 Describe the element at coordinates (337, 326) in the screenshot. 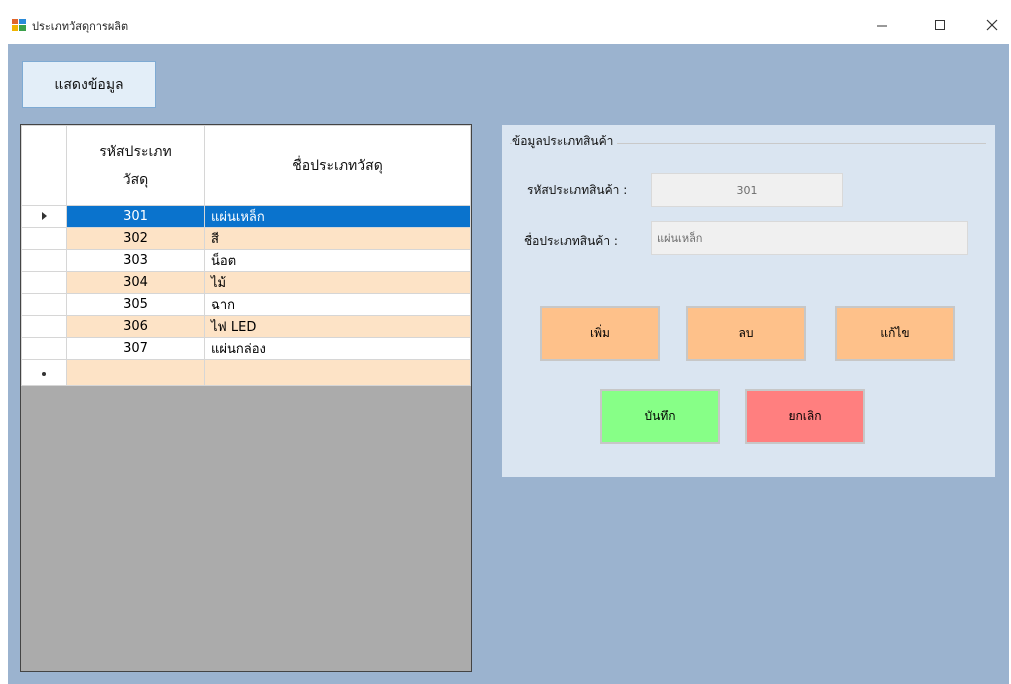

I see `cell-name: ไฟ LED` at that location.